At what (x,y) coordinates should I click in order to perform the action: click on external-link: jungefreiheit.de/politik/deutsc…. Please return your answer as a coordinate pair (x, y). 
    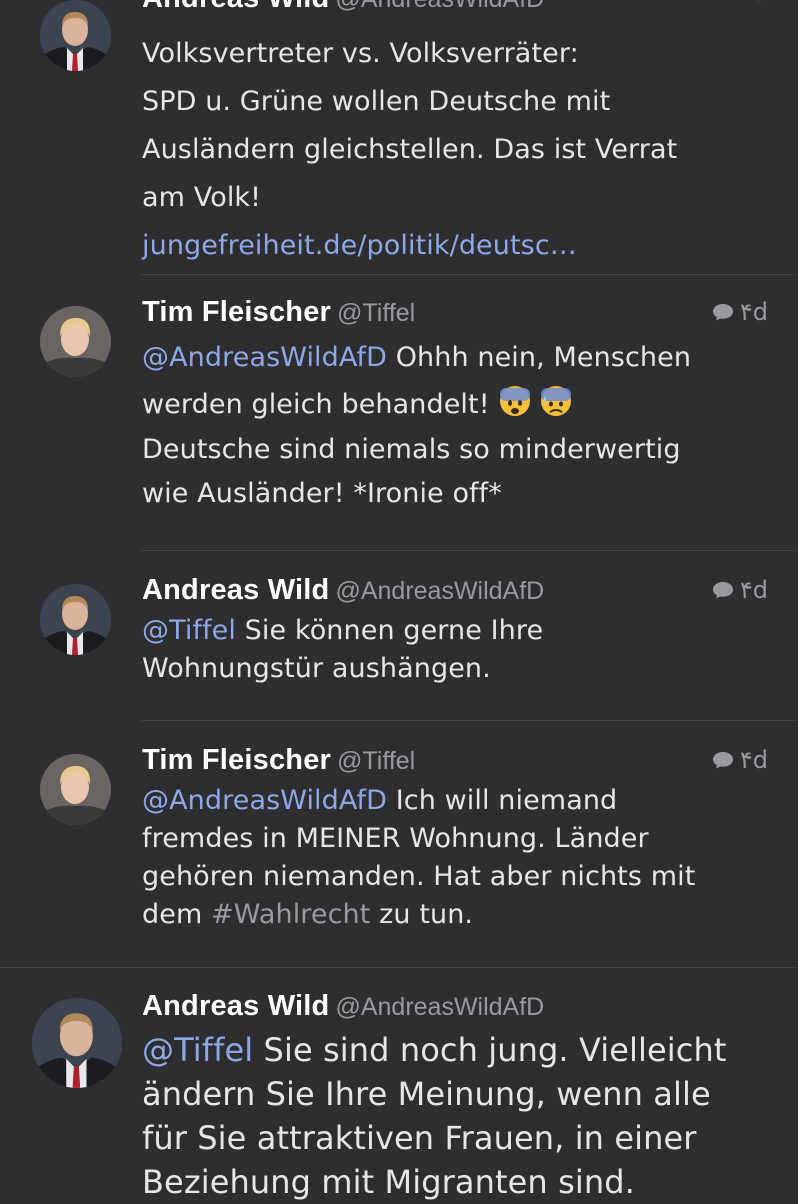
    Looking at the image, I should click on (460, 246).